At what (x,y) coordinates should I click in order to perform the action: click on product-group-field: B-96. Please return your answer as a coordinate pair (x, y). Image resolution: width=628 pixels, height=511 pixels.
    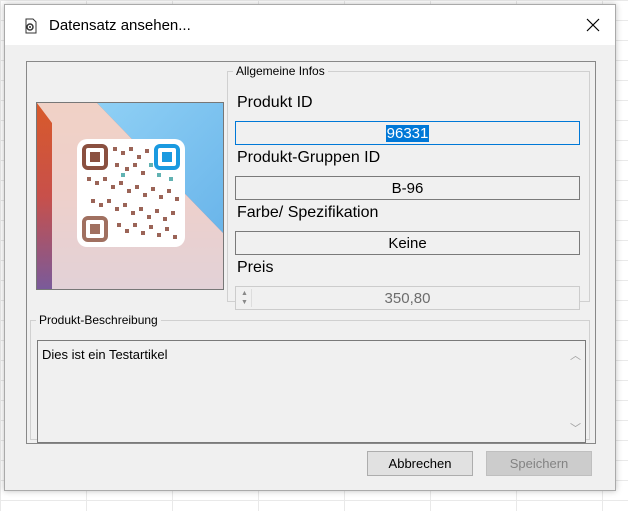
    Looking at the image, I should click on (407, 188).